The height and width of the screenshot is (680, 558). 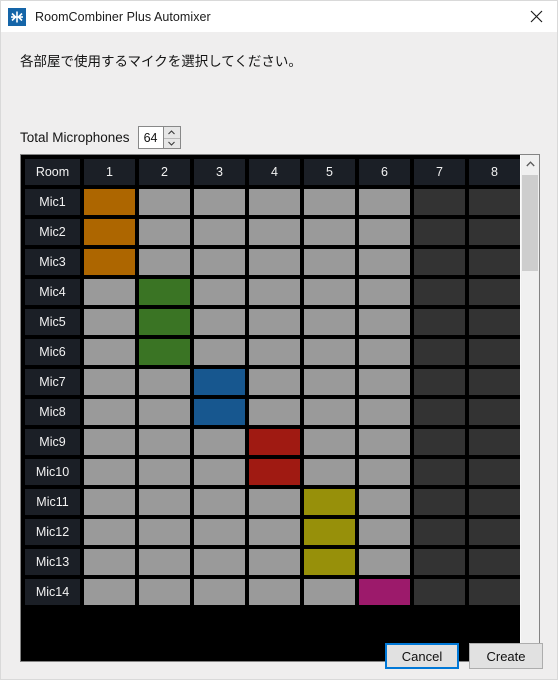 I want to click on grid-cell-mic14-room4, so click(x=274, y=592).